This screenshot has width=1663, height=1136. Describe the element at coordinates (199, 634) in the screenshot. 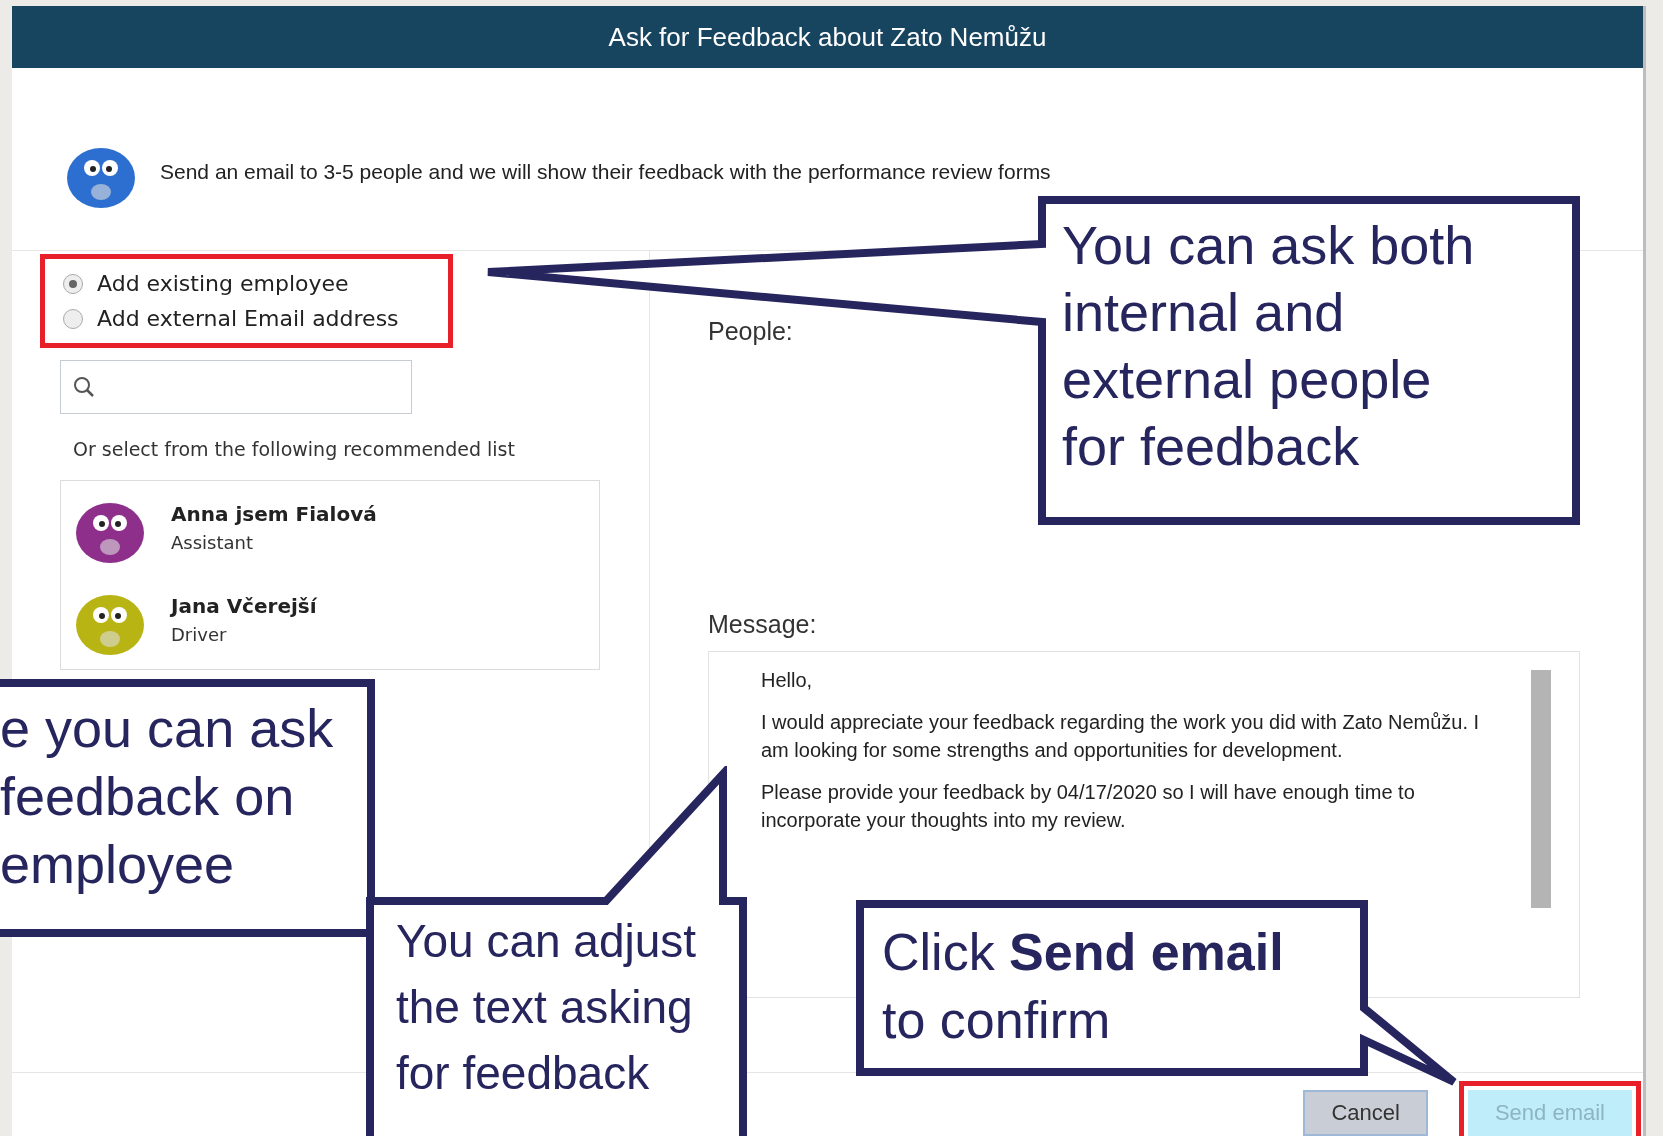

I see `person-role: Driver` at that location.